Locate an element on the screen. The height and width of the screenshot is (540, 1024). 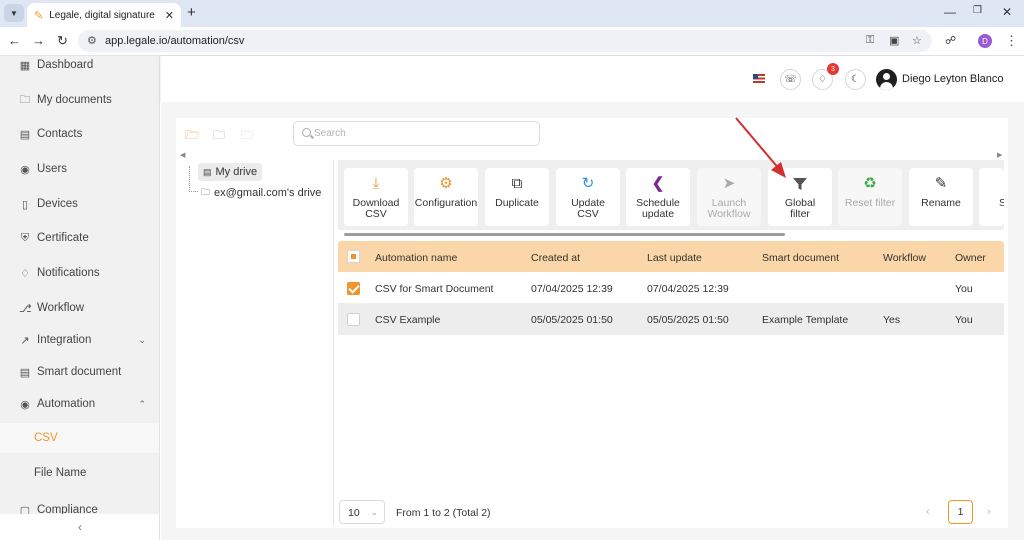
dark-mode-moon-icon: ☾ is located at coordinates (855, 79).